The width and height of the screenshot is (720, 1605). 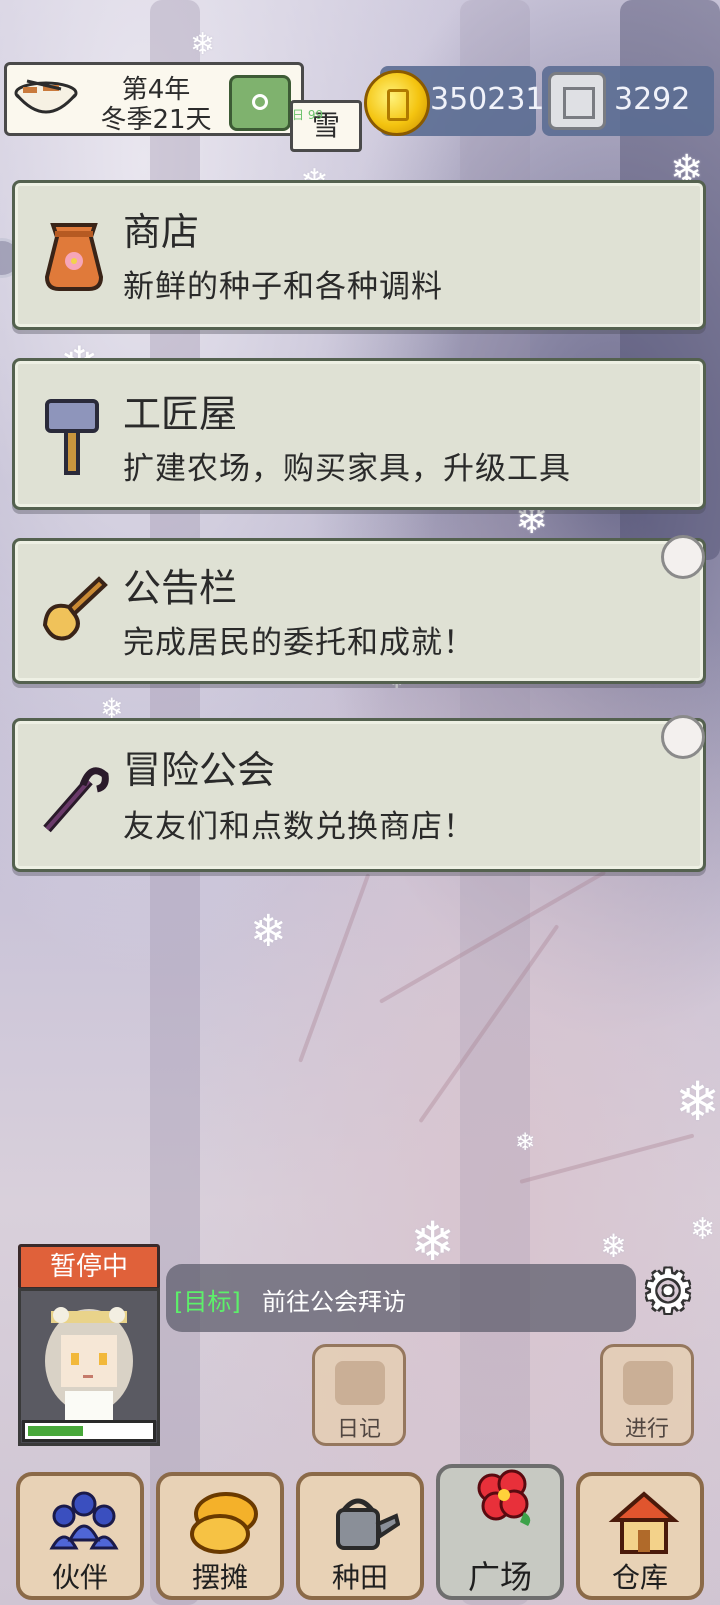 I want to click on house-icon, so click(x=644, y=1522).